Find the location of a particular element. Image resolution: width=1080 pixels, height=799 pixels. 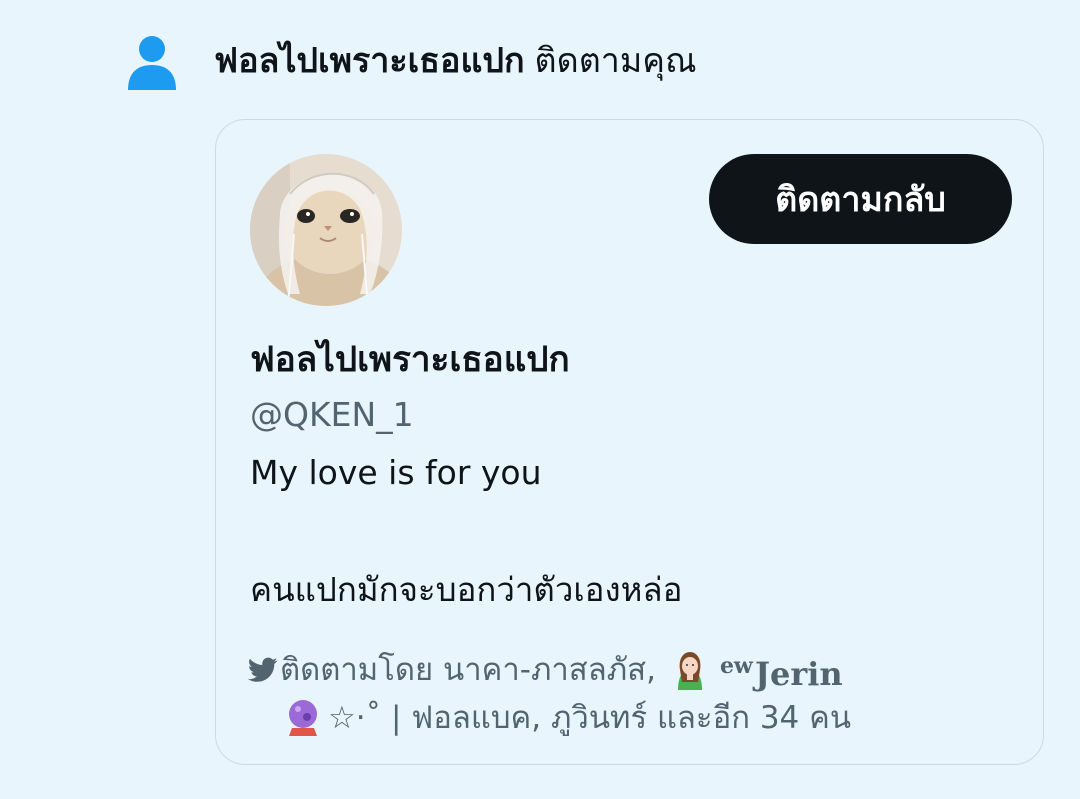

woman-emoji-icon is located at coordinates (689, 671).